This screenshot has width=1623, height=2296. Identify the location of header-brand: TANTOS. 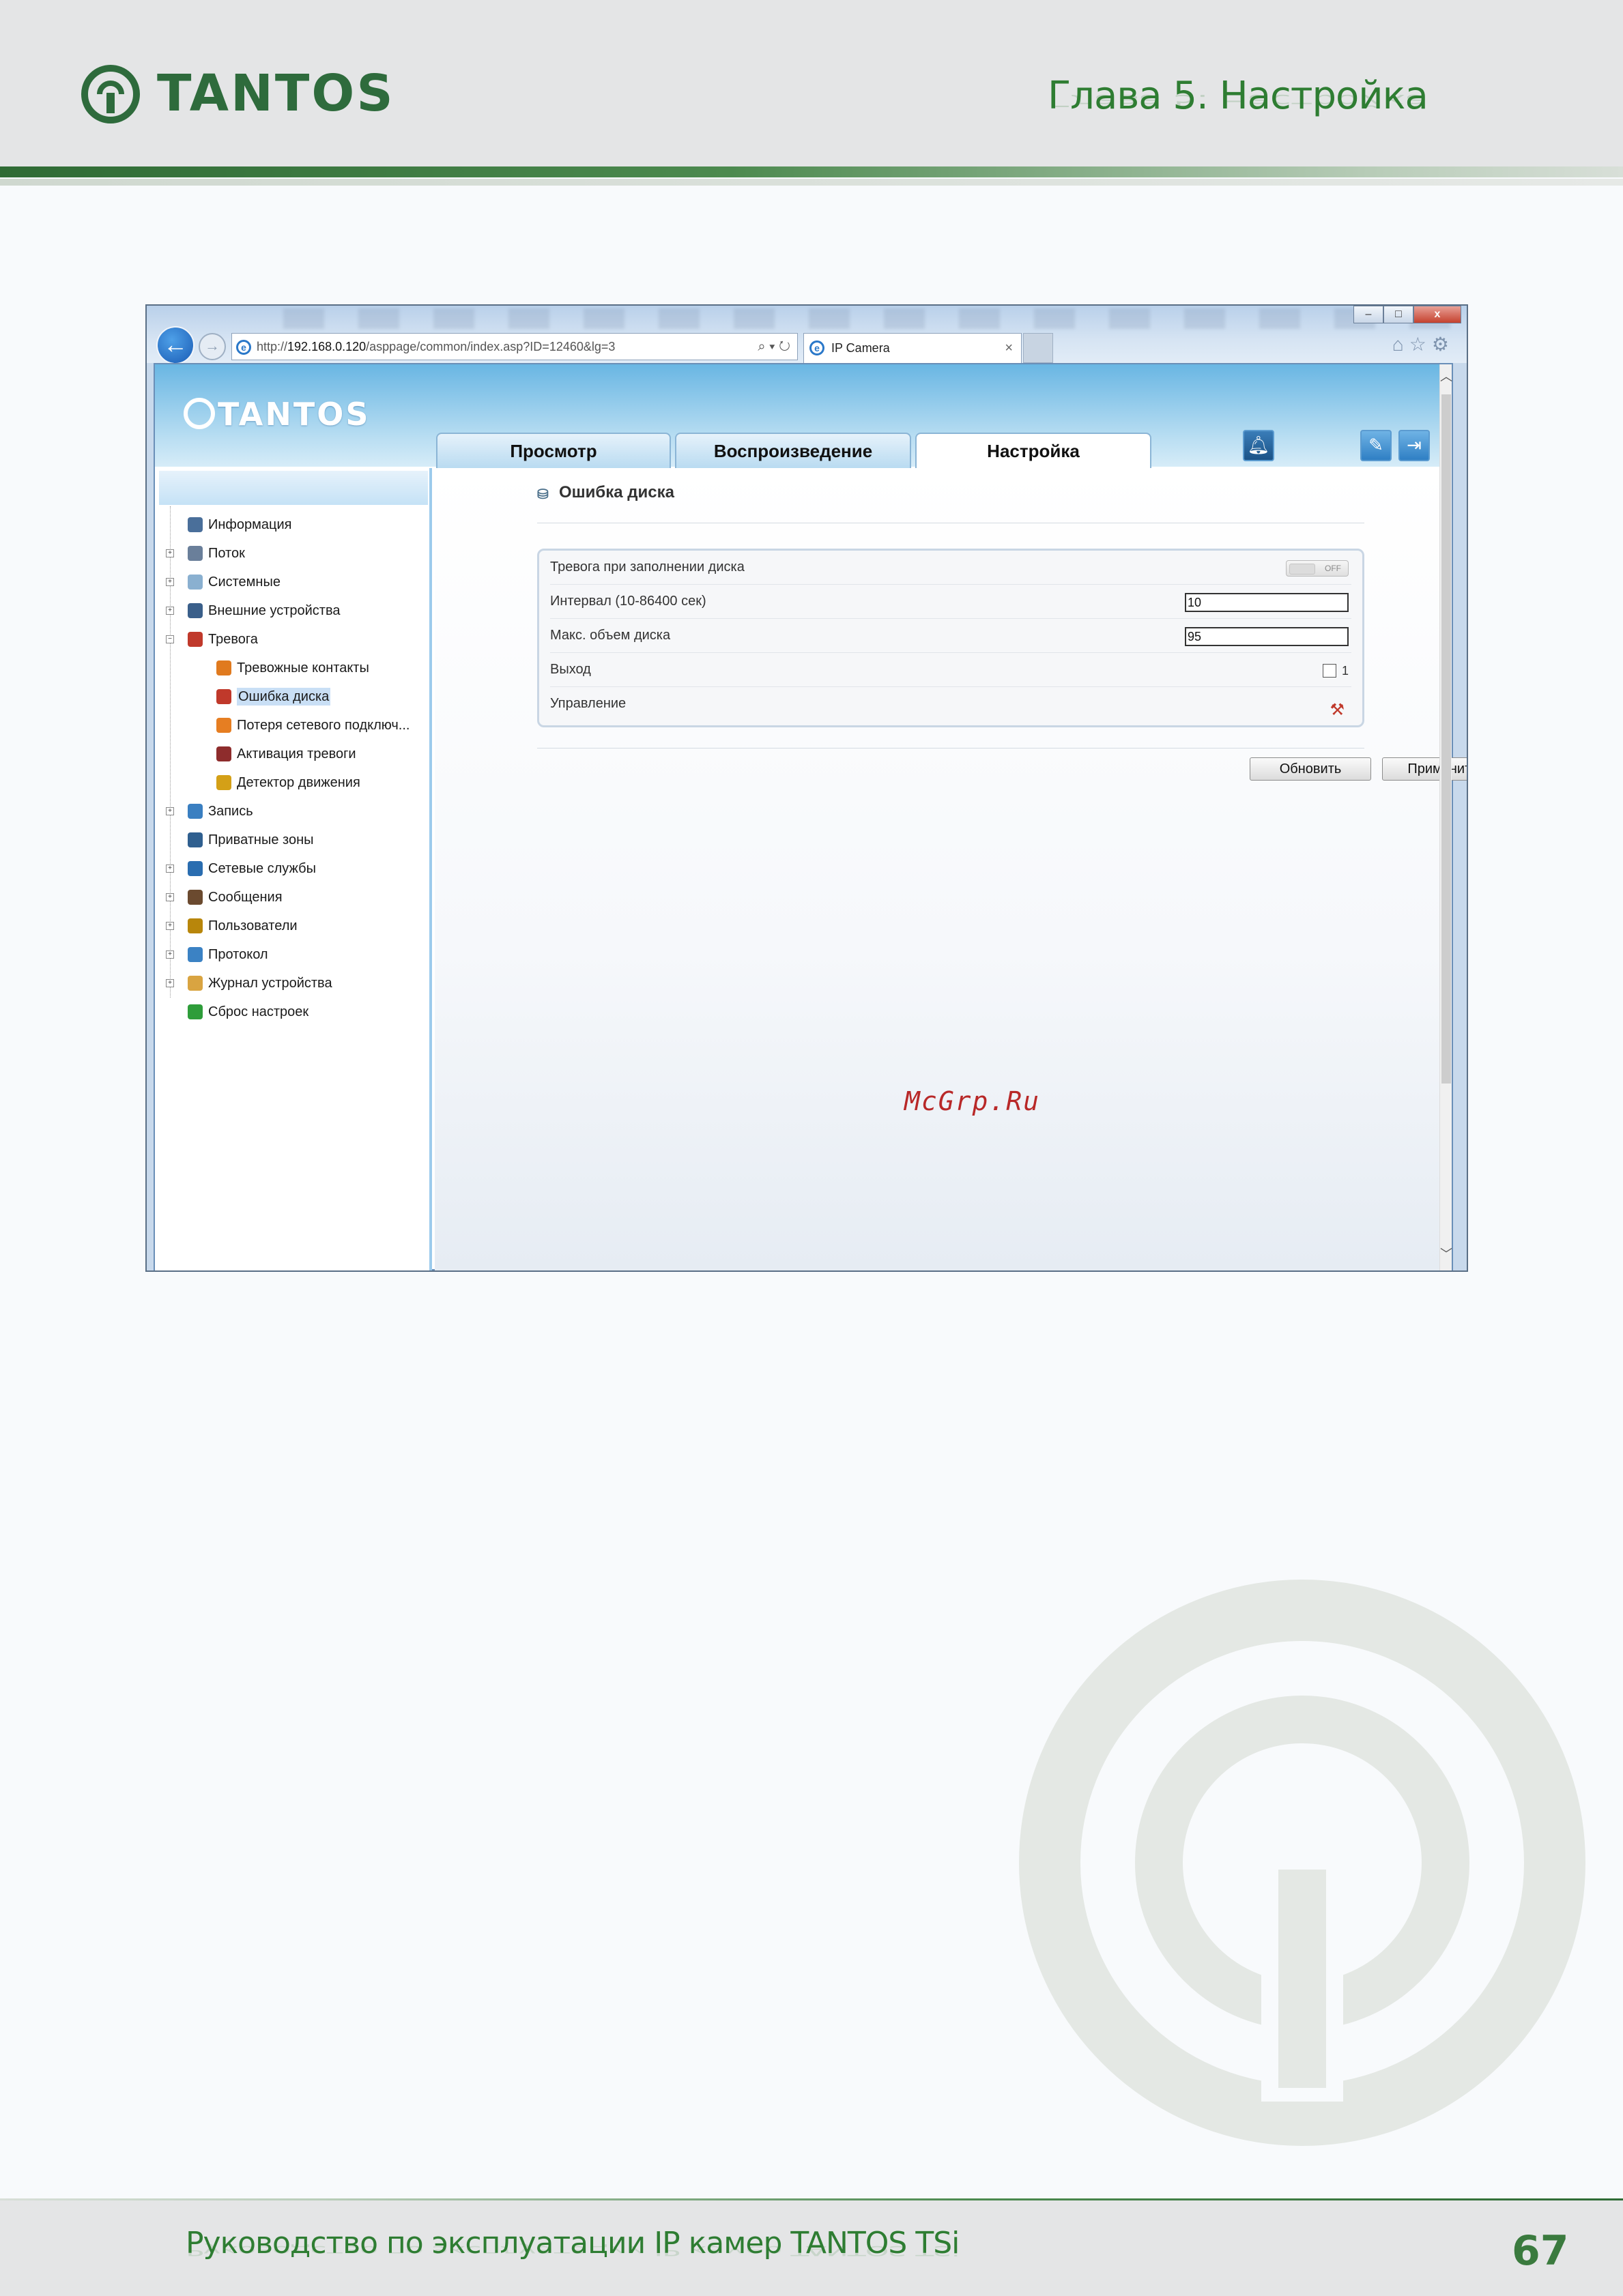
(276, 93).